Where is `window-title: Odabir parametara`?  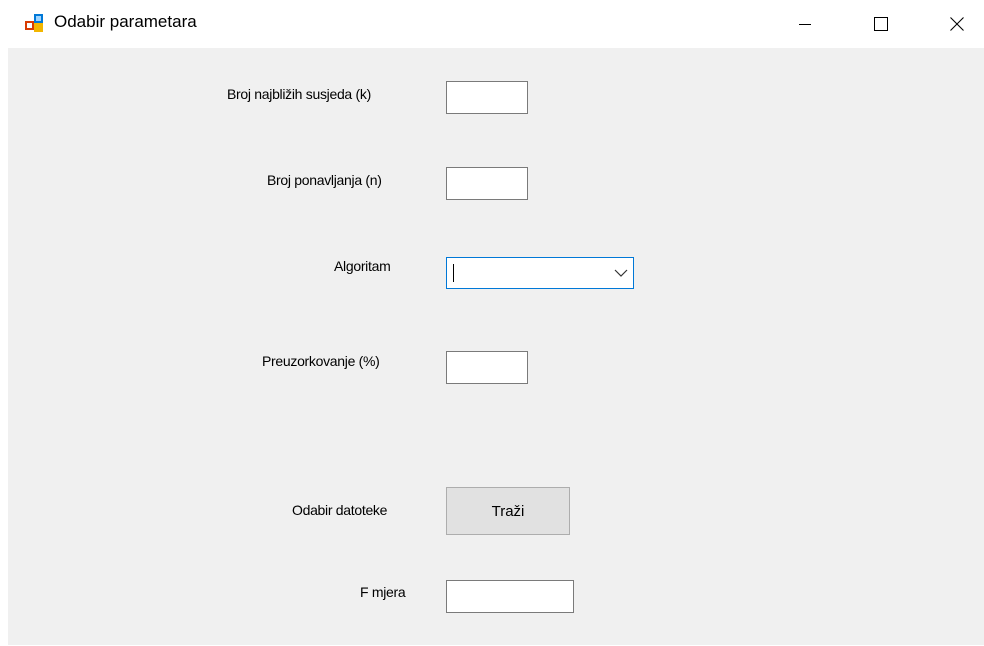
window-title: Odabir parametara is located at coordinates (125, 21).